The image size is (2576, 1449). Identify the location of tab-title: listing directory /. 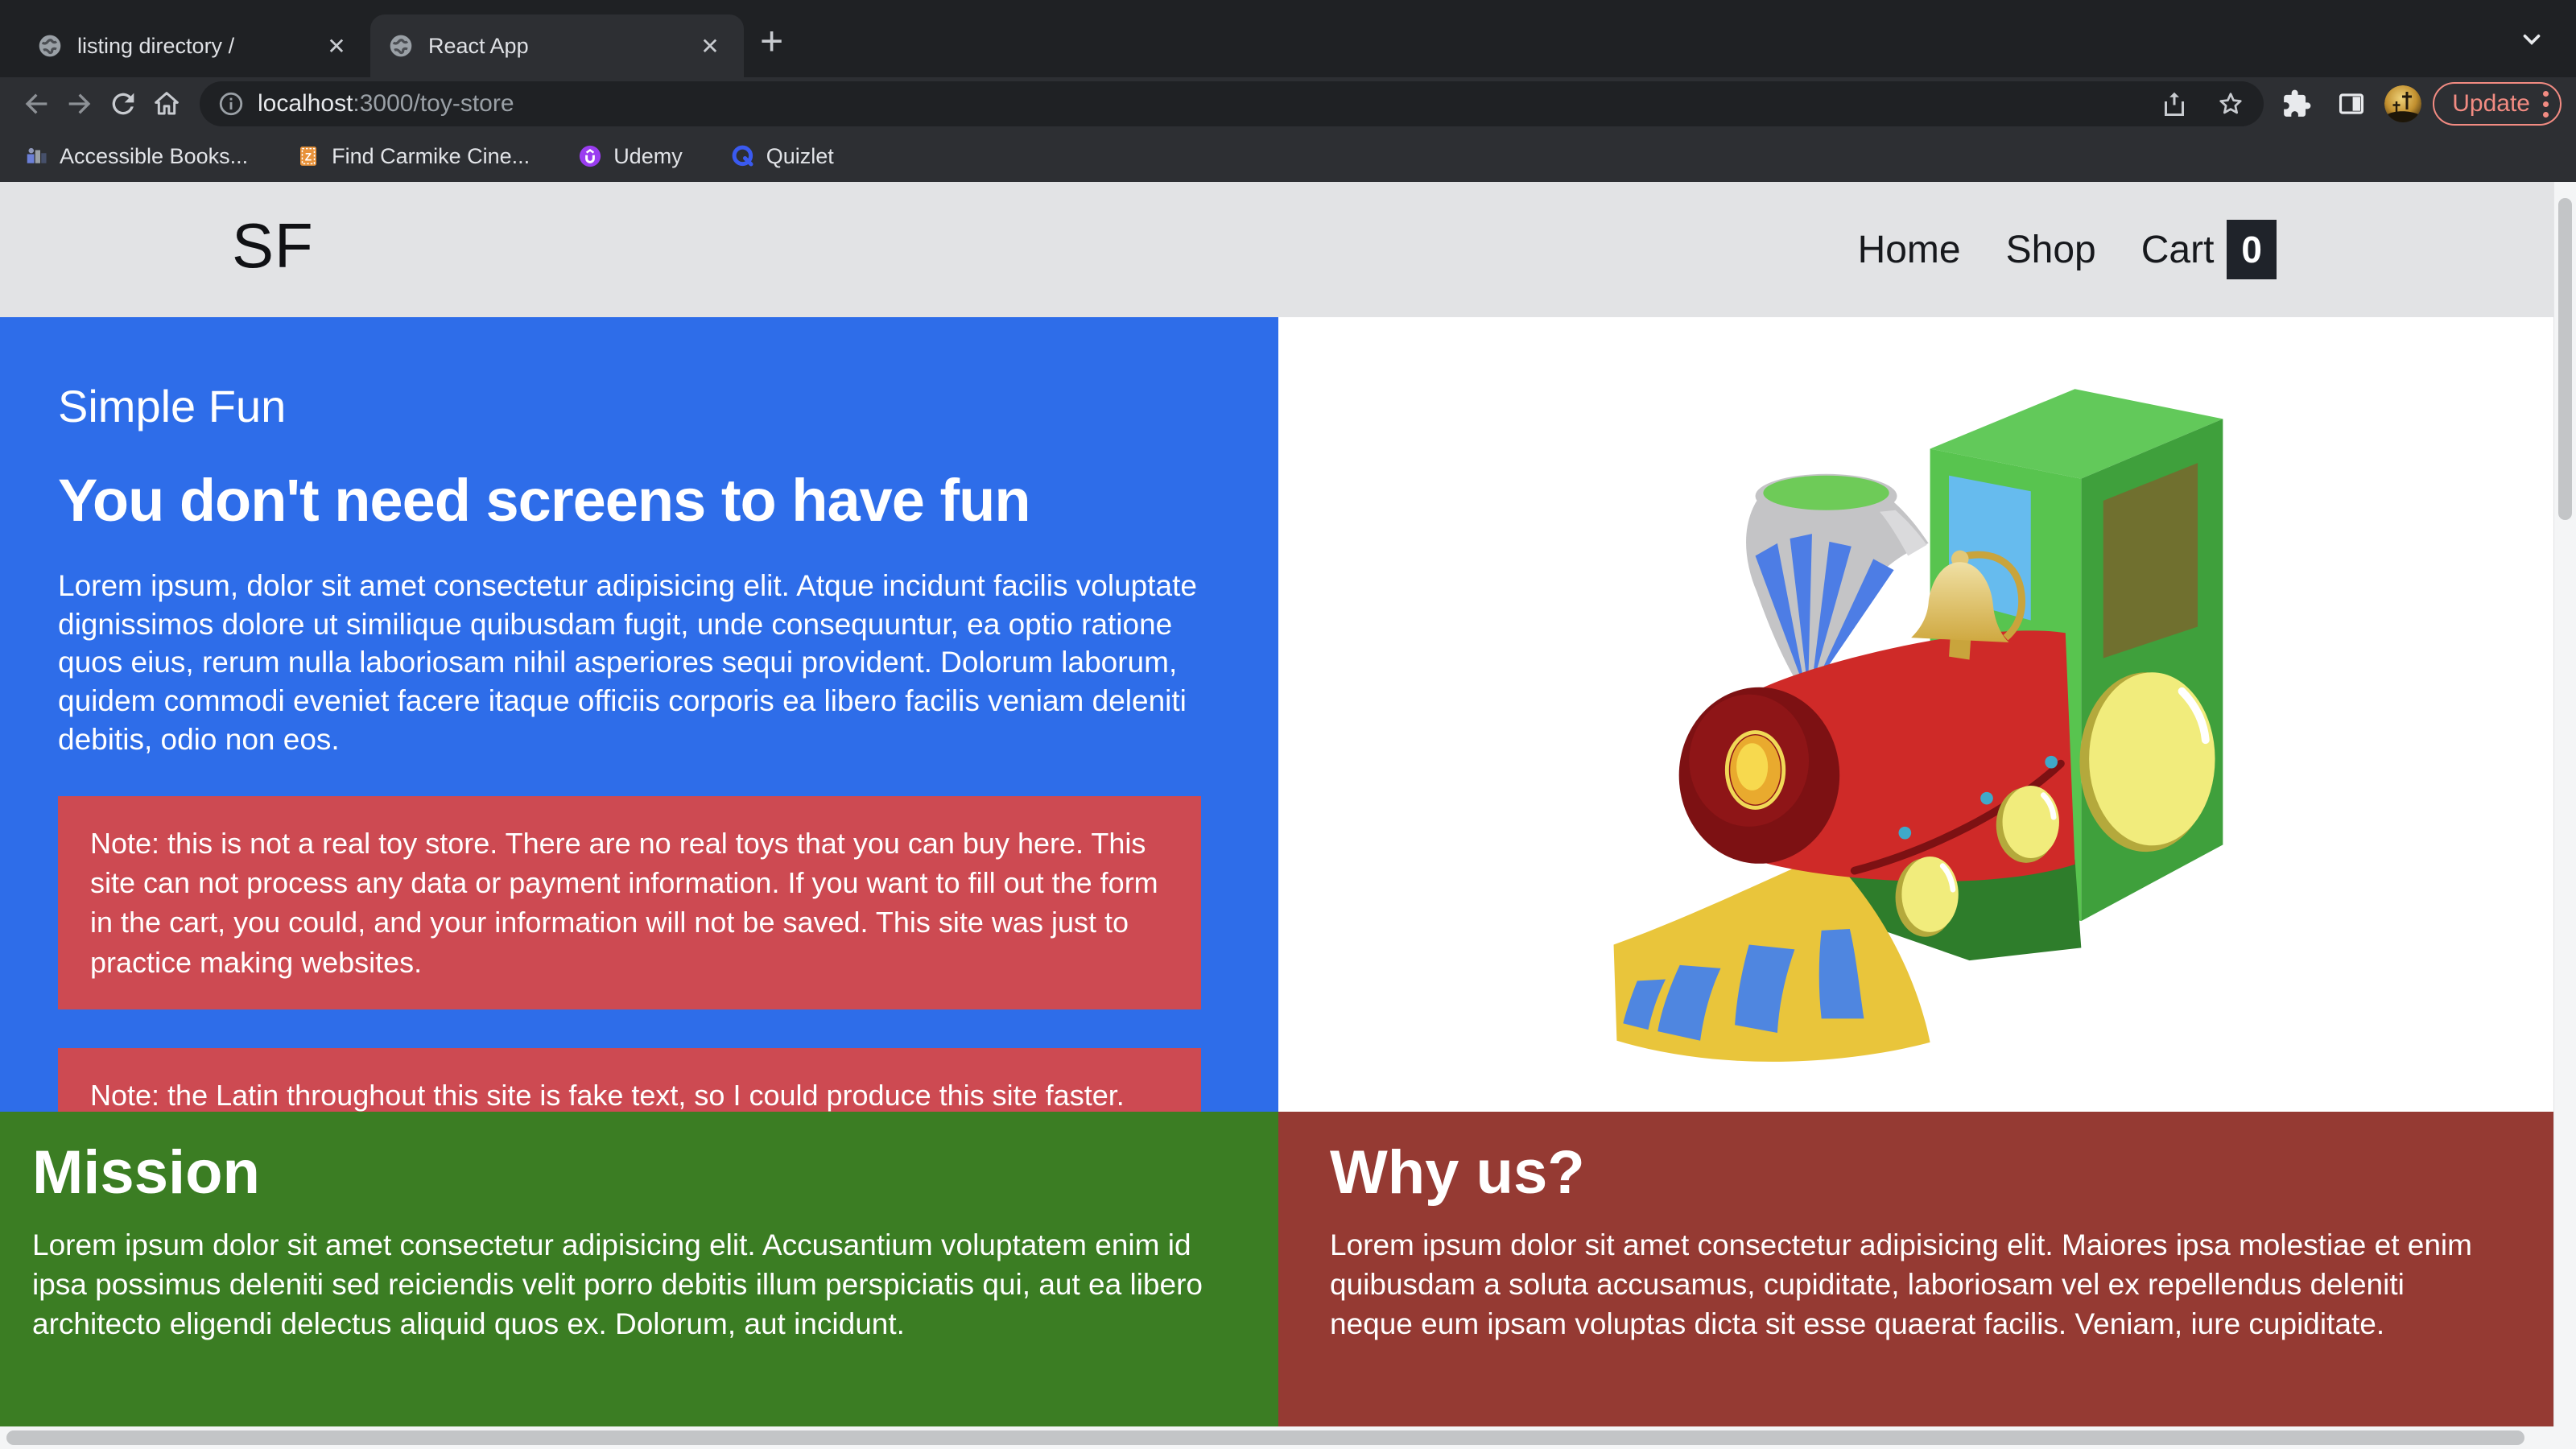
(156, 45).